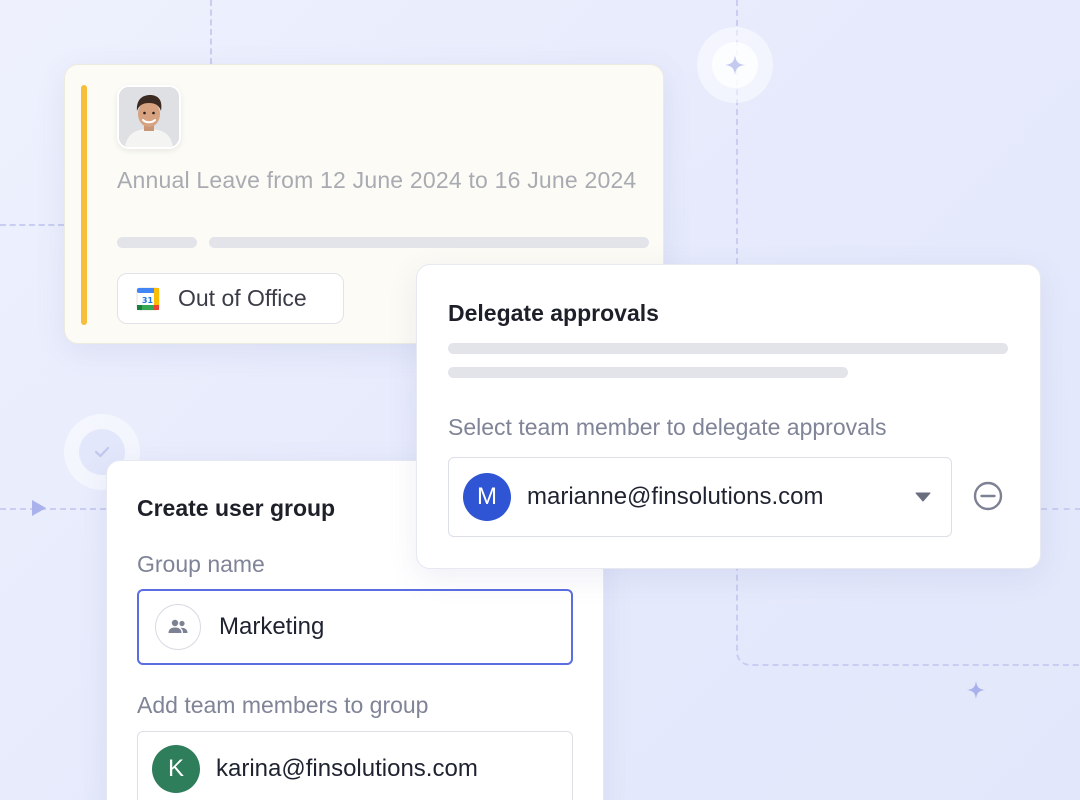  I want to click on delegate-member-select: M marianne@finsolutions.com, so click(700, 497).